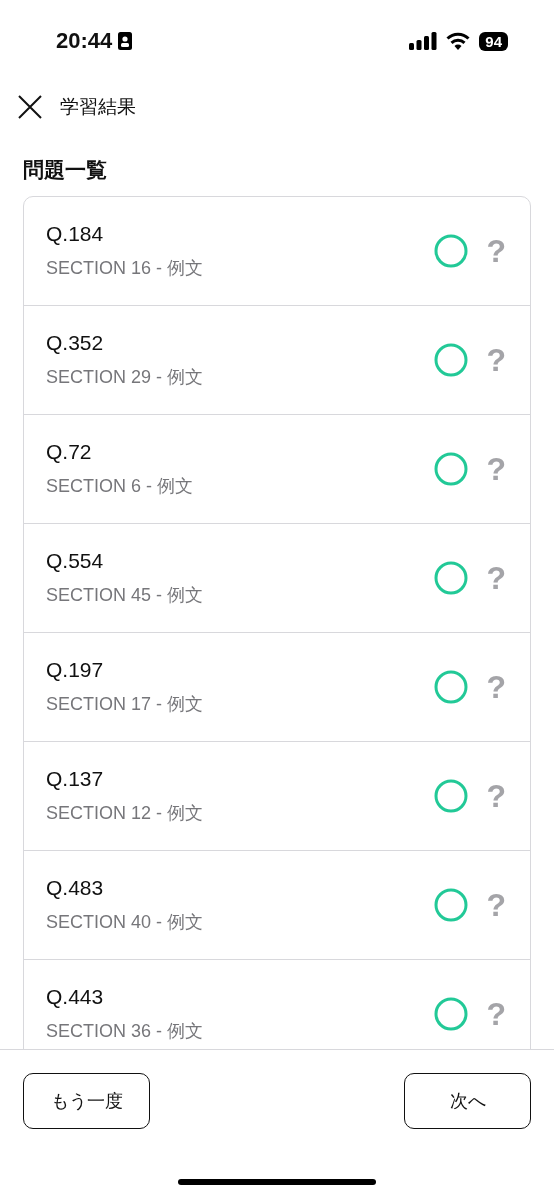 This screenshot has height=1200, width=554. What do you see at coordinates (277, 578) in the screenshot?
I see `question-row: Q.554 SECTION 45 - 例文 ?` at bounding box center [277, 578].